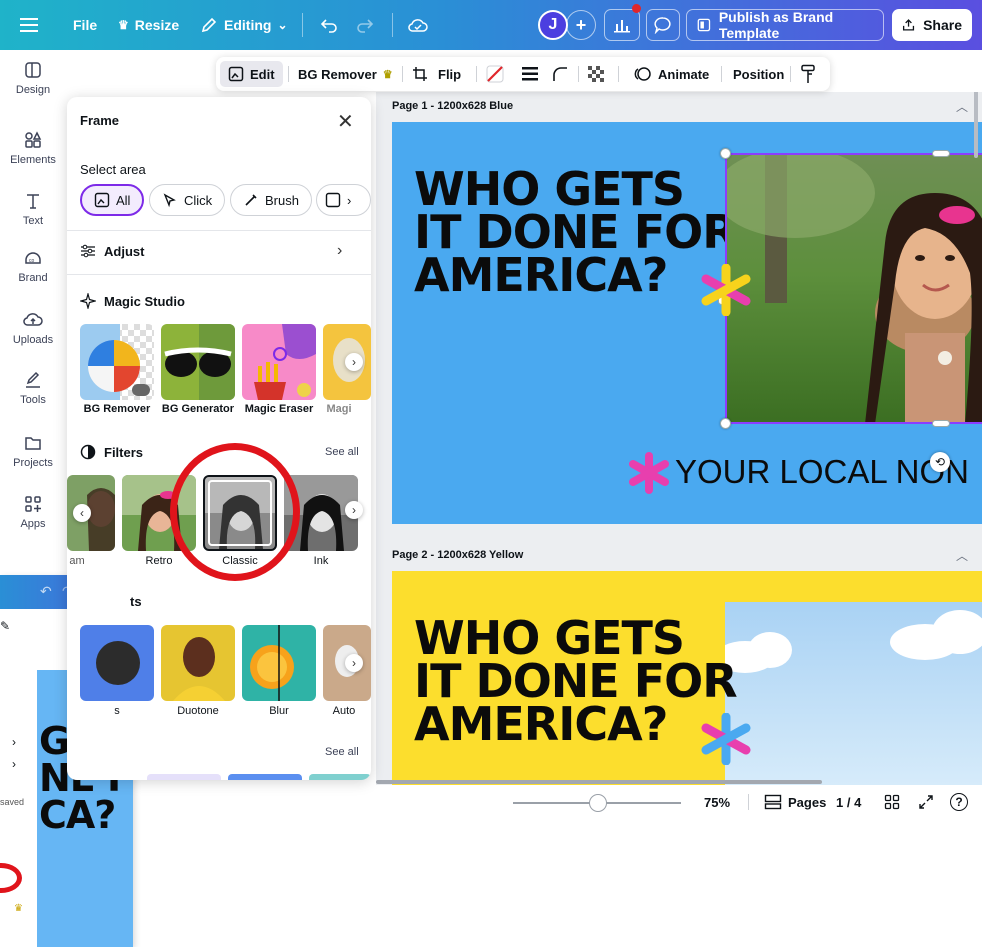 The height and width of the screenshot is (947, 982). What do you see at coordinates (85, 25) in the screenshot?
I see `file-menu: File` at bounding box center [85, 25].